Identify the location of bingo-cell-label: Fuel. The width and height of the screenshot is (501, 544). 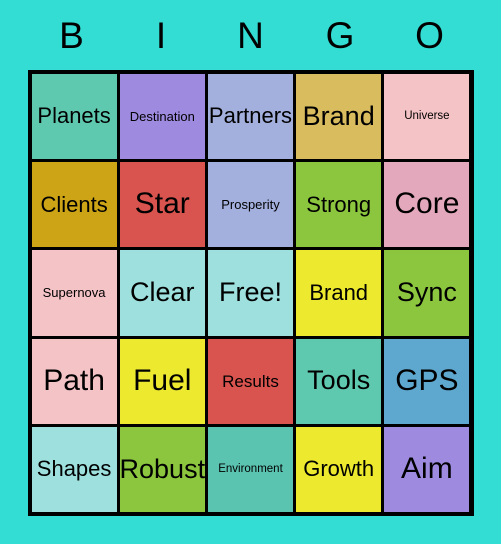
(162, 380).